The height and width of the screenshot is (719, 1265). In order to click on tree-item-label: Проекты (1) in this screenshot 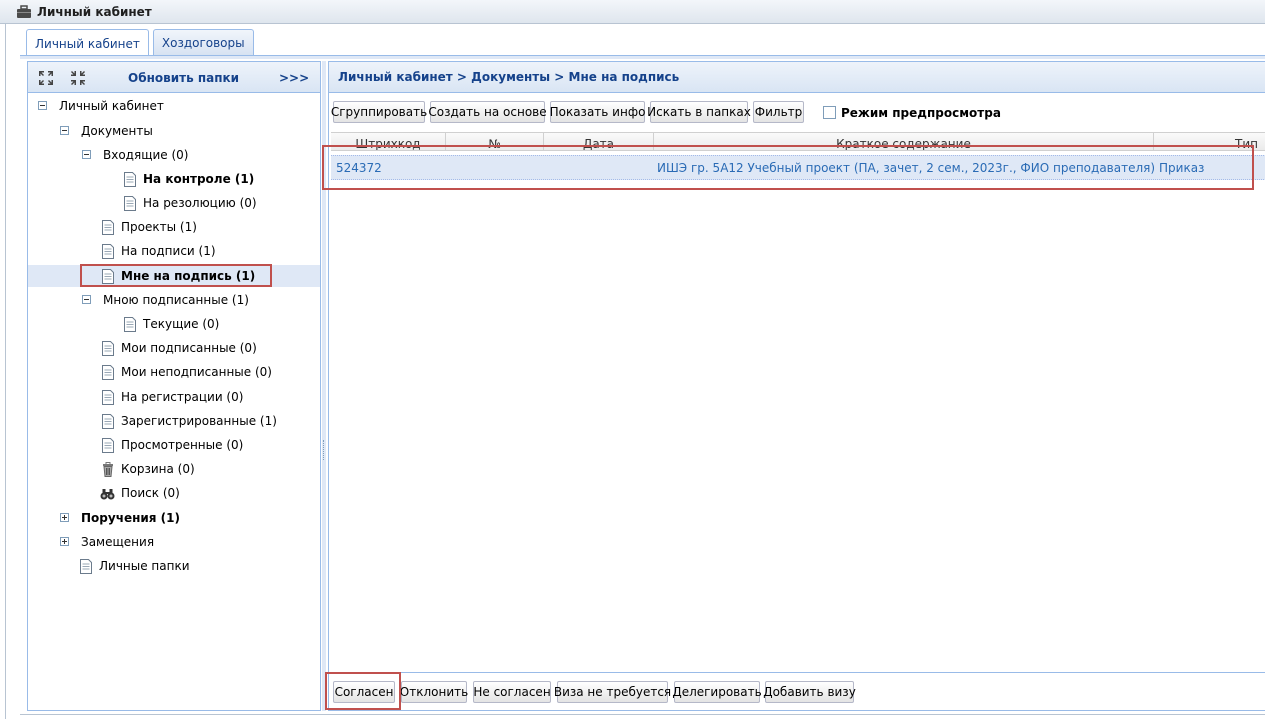, I will do `click(159, 227)`.